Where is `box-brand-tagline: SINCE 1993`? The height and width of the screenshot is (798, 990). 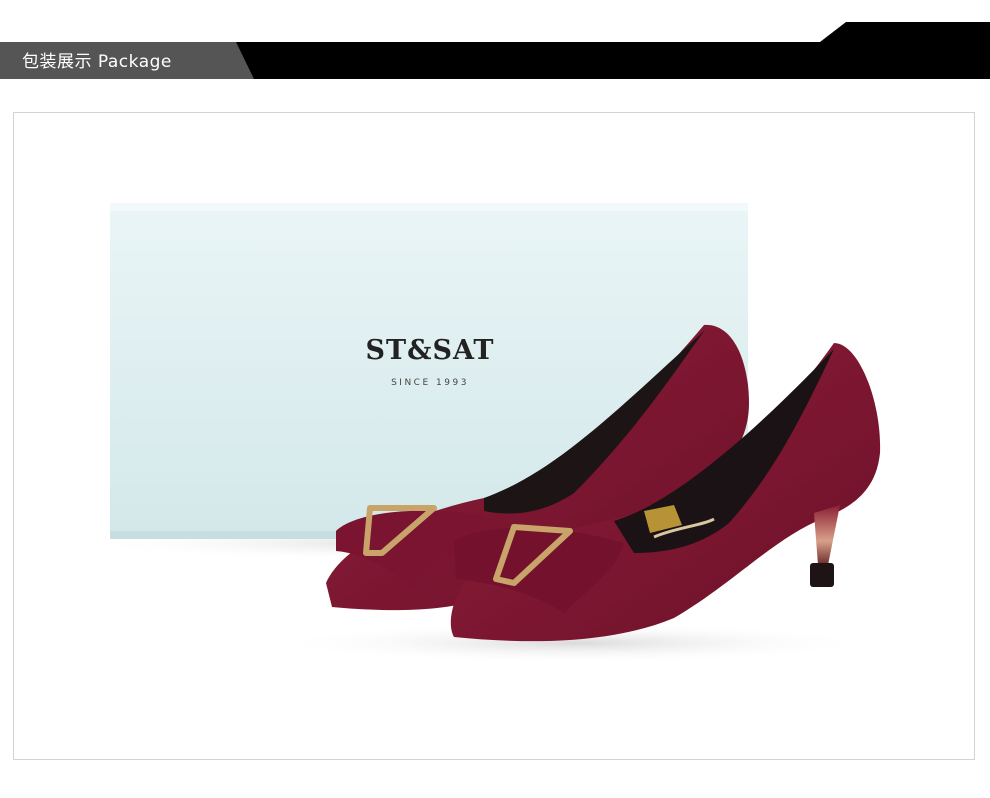
box-brand-tagline: SINCE 1993 is located at coordinates (430, 383).